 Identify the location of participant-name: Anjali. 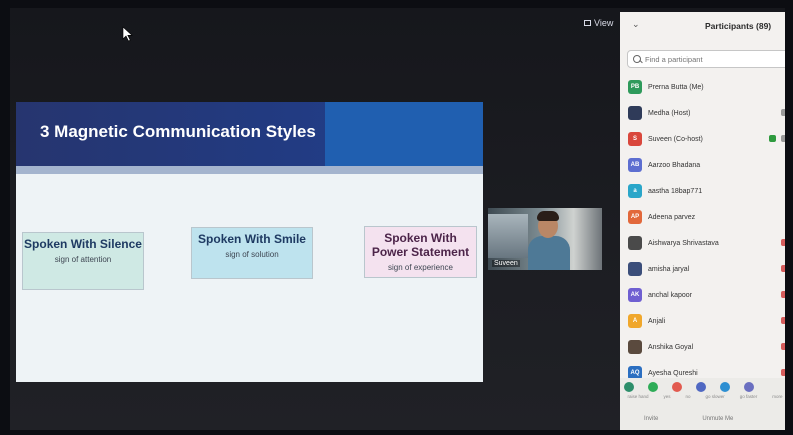
(657, 321).